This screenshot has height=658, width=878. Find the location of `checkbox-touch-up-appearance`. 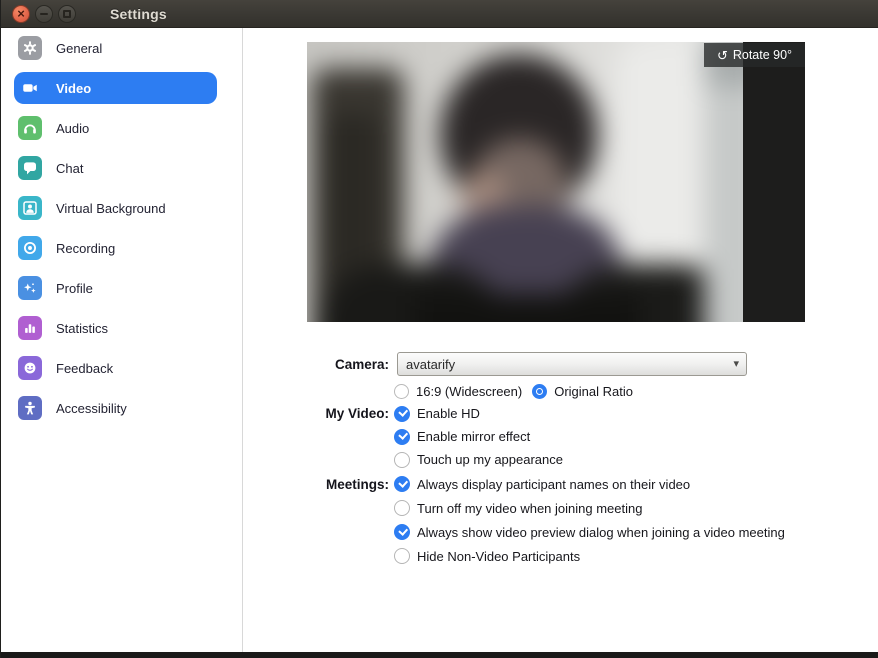

checkbox-touch-up-appearance is located at coordinates (402, 459).